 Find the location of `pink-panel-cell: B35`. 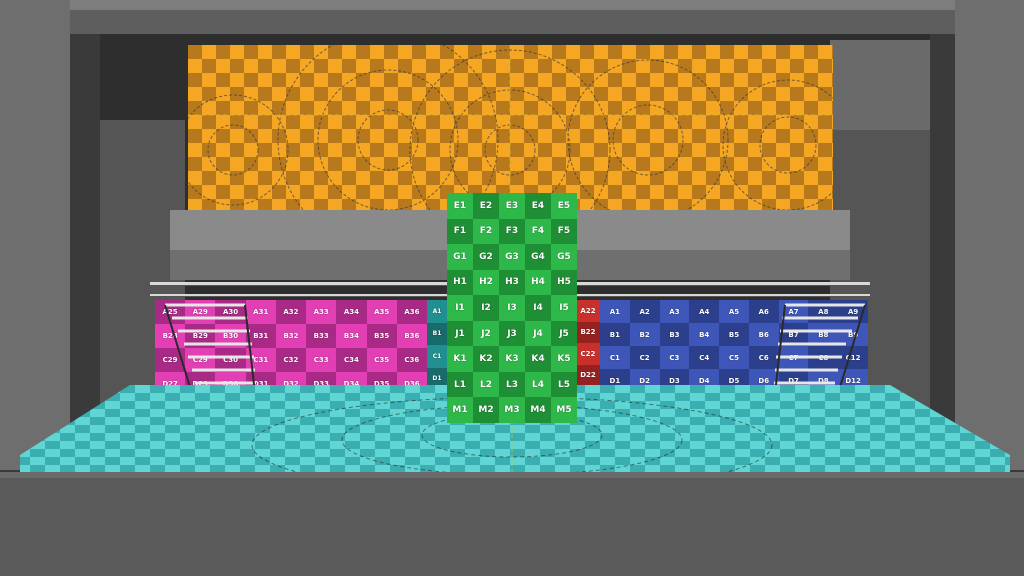

pink-panel-cell: B35 is located at coordinates (381, 336).